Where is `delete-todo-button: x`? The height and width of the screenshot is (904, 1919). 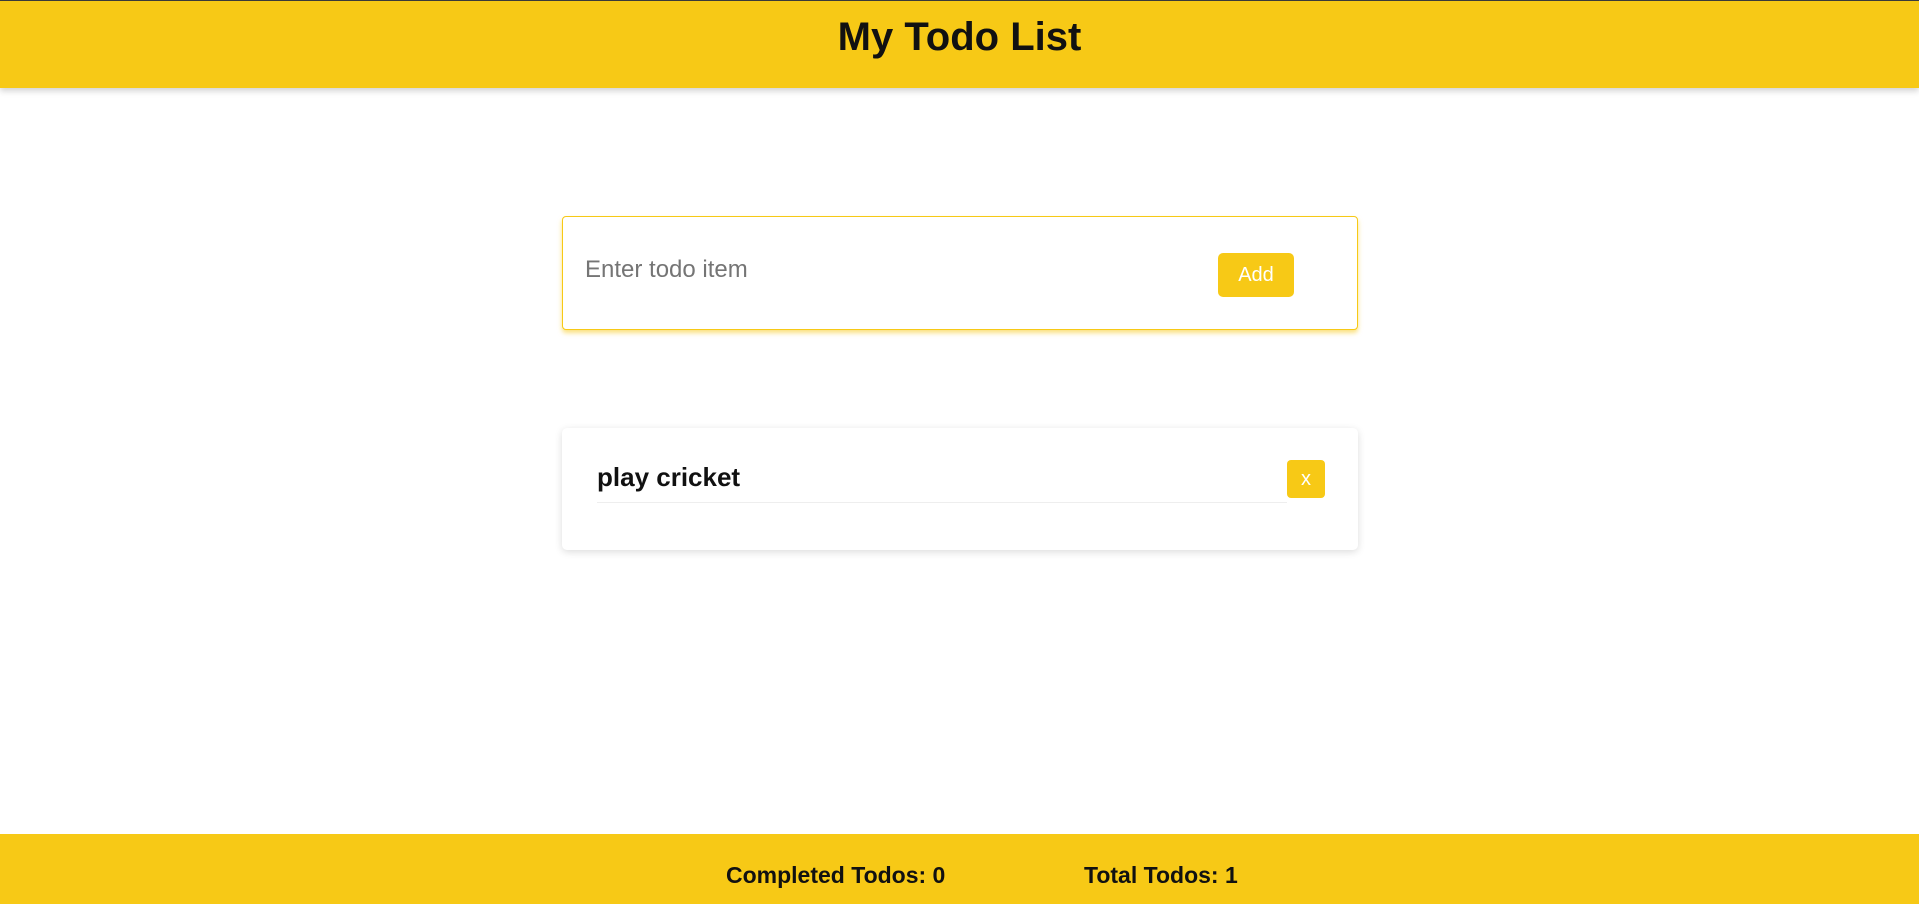
delete-todo-button: x is located at coordinates (1306, 479).